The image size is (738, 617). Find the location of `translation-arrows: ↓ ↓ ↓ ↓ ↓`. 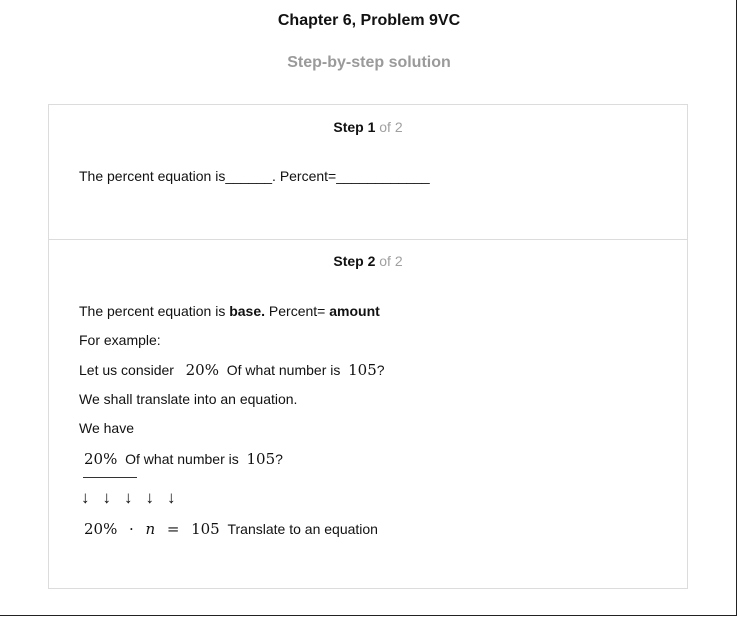

translation-arrows: ↓ ↓ ↓ ↓ ↓ is located at coordinates (135, 498).